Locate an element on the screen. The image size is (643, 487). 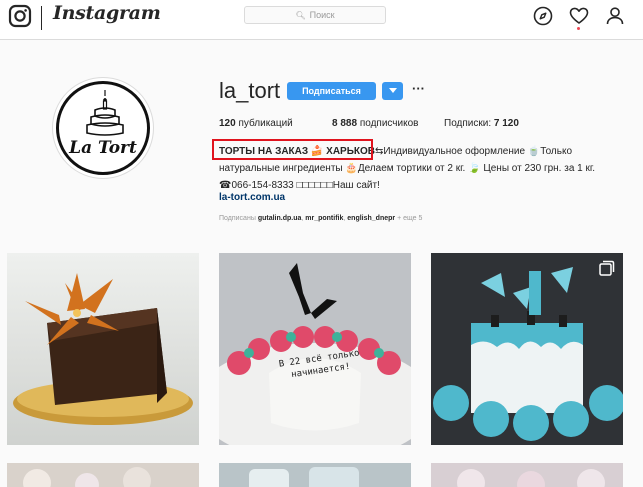
instagram-wordmark: Instagram is located at coordinates (107, 13).